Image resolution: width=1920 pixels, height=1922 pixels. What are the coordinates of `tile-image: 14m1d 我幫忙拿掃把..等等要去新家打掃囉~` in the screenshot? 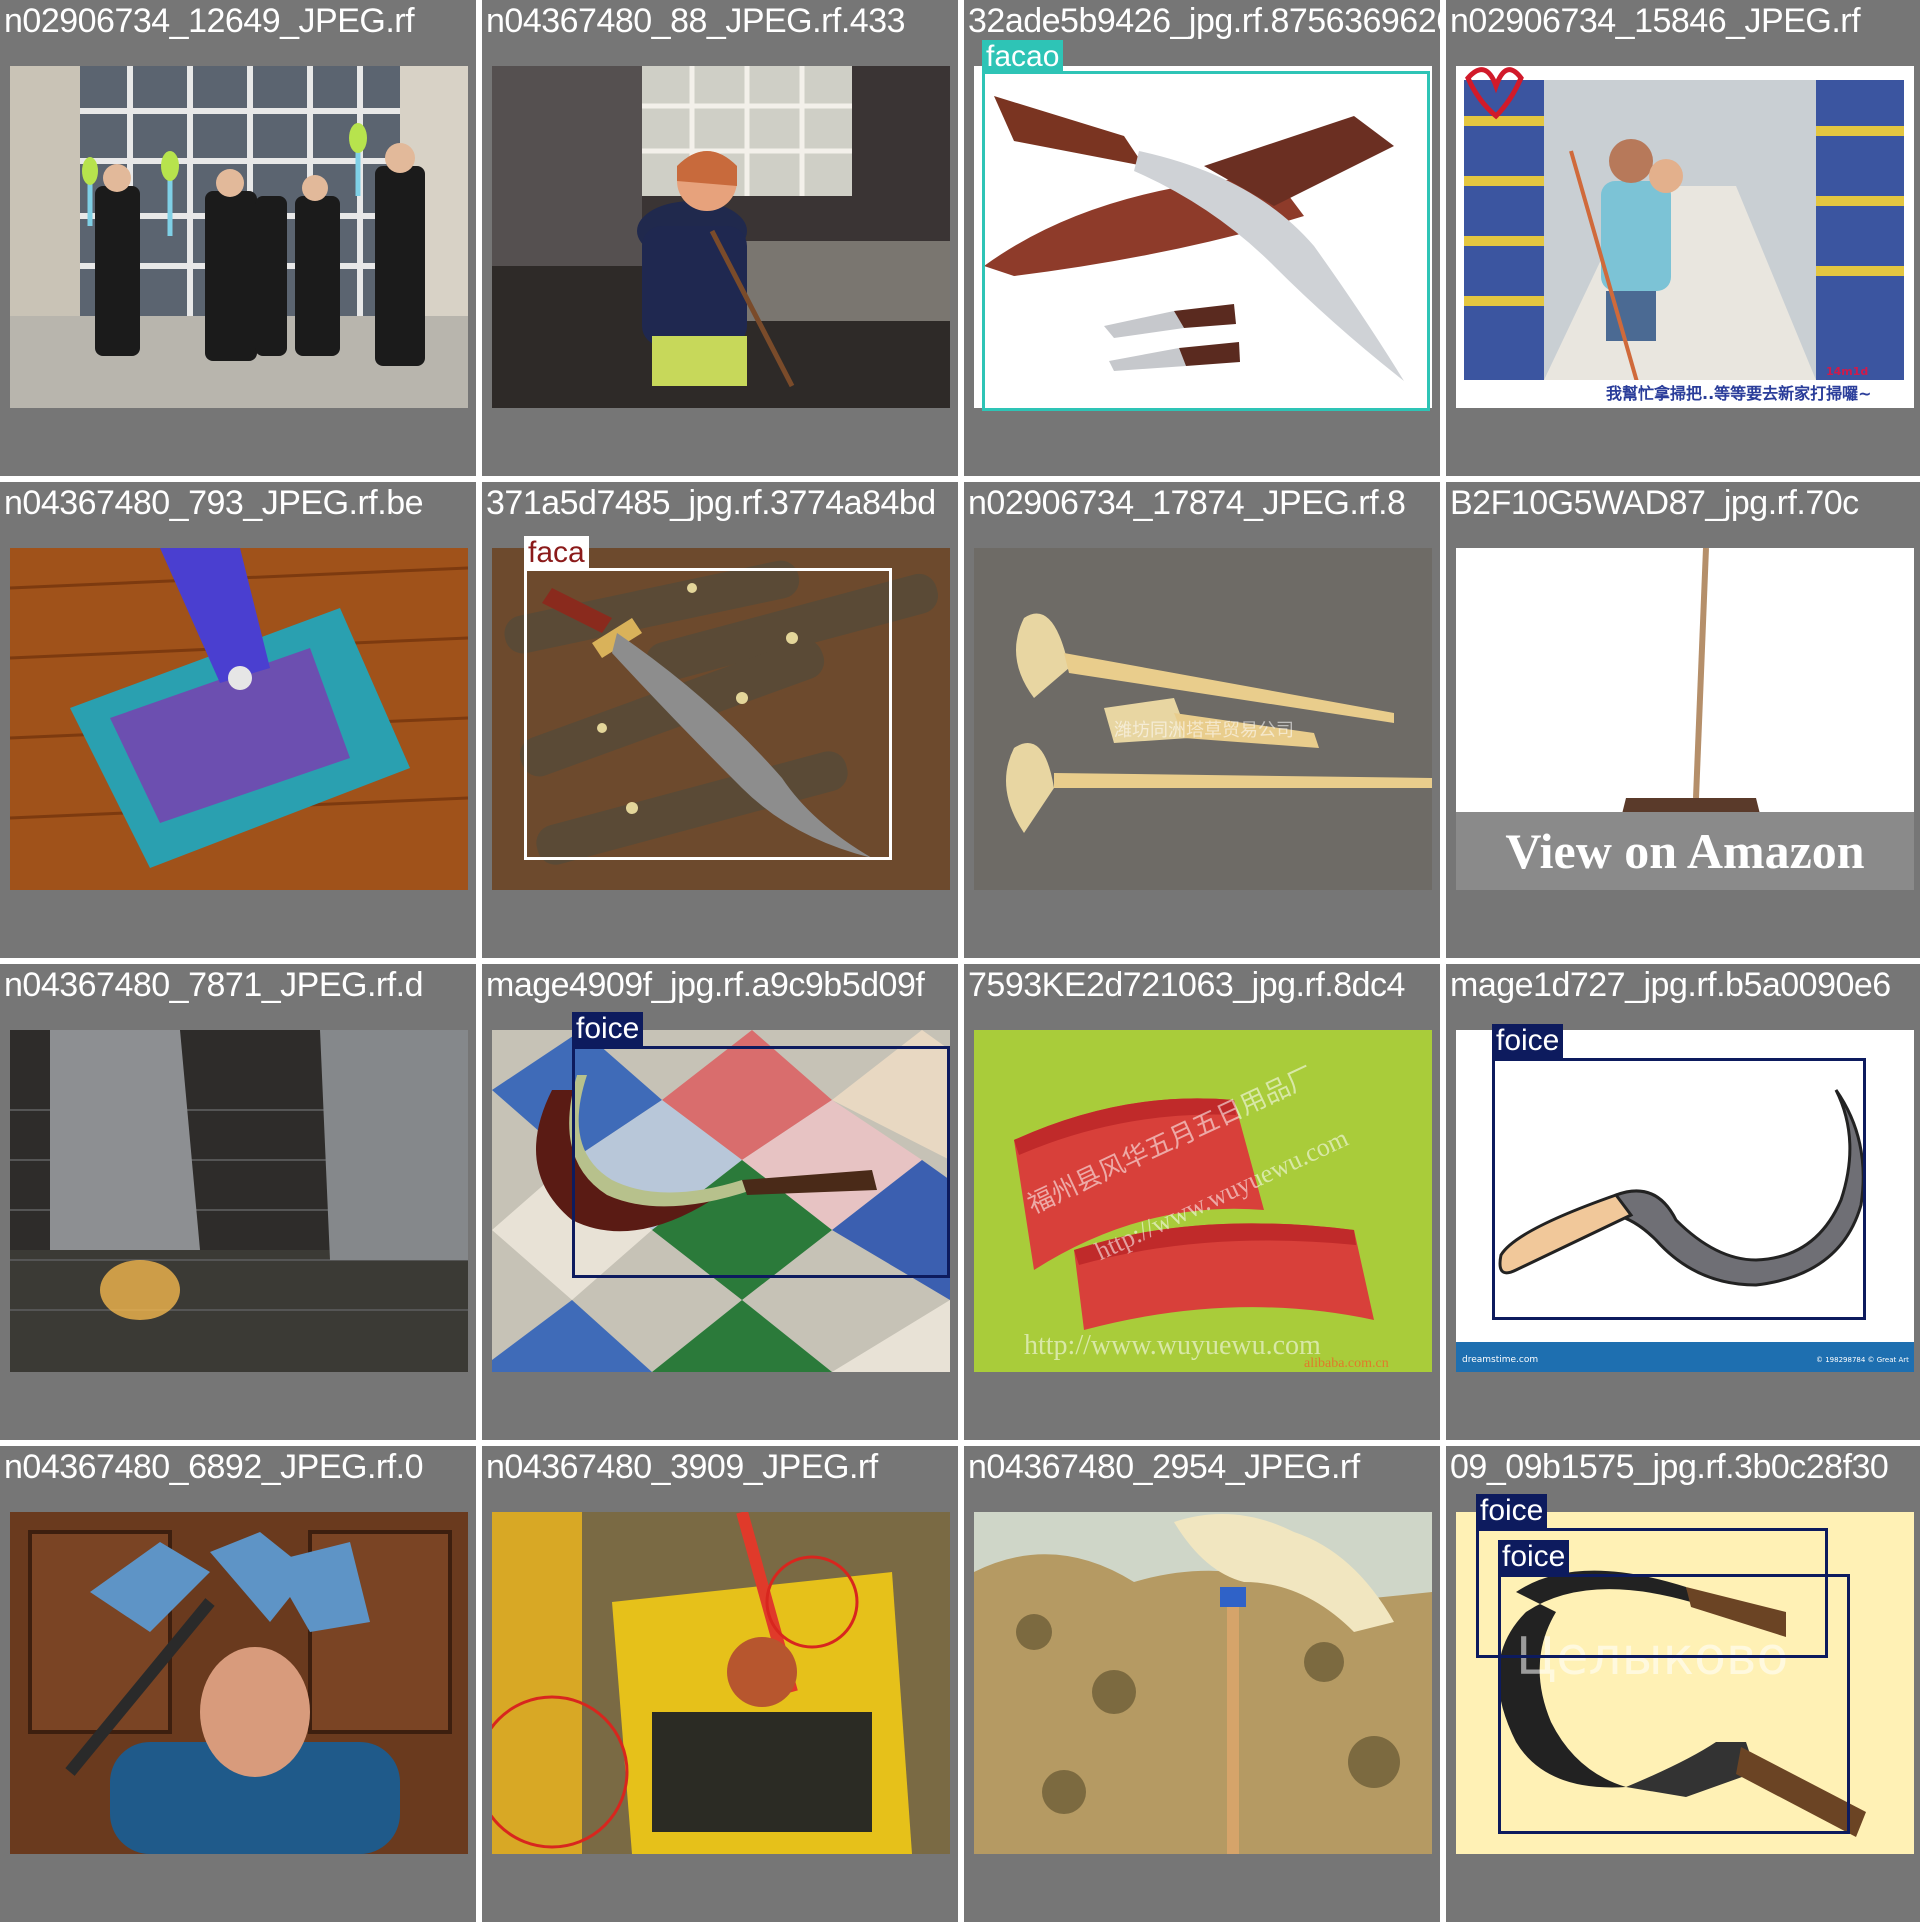 It's located at (1685, 237).